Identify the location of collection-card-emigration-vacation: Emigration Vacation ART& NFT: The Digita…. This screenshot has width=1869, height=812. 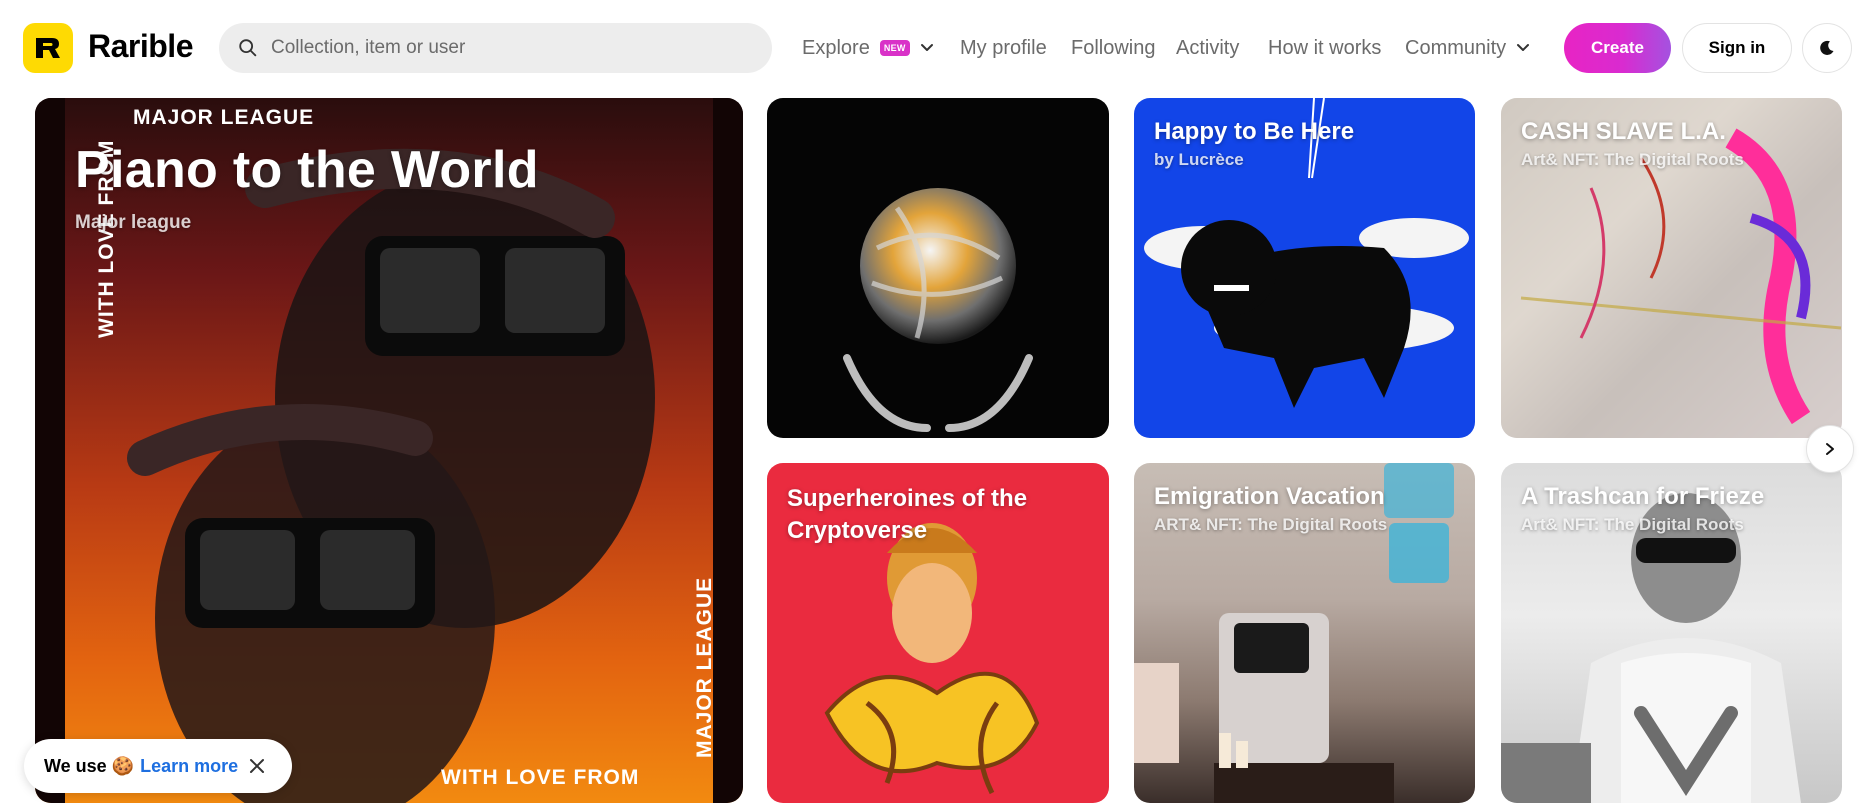
(1304, 633).